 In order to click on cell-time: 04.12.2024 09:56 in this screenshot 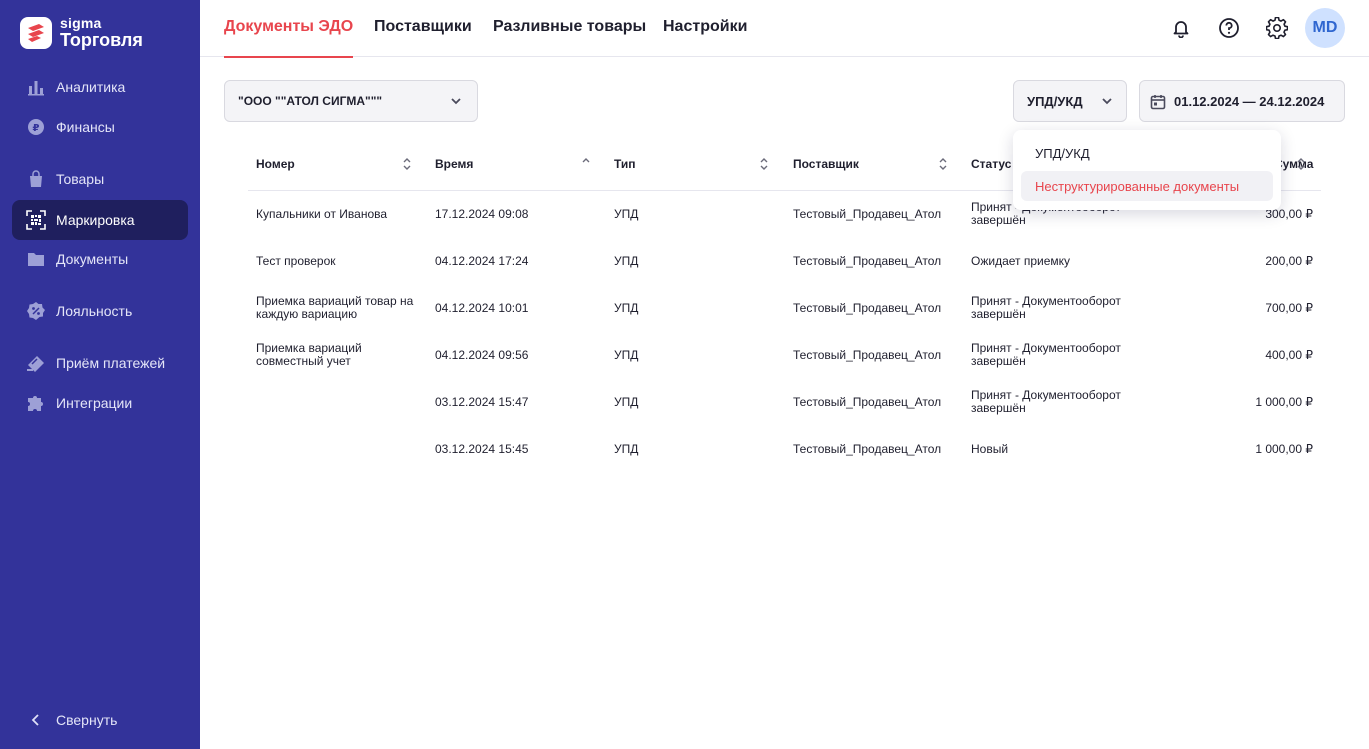, I will do `click(482, 355)`.